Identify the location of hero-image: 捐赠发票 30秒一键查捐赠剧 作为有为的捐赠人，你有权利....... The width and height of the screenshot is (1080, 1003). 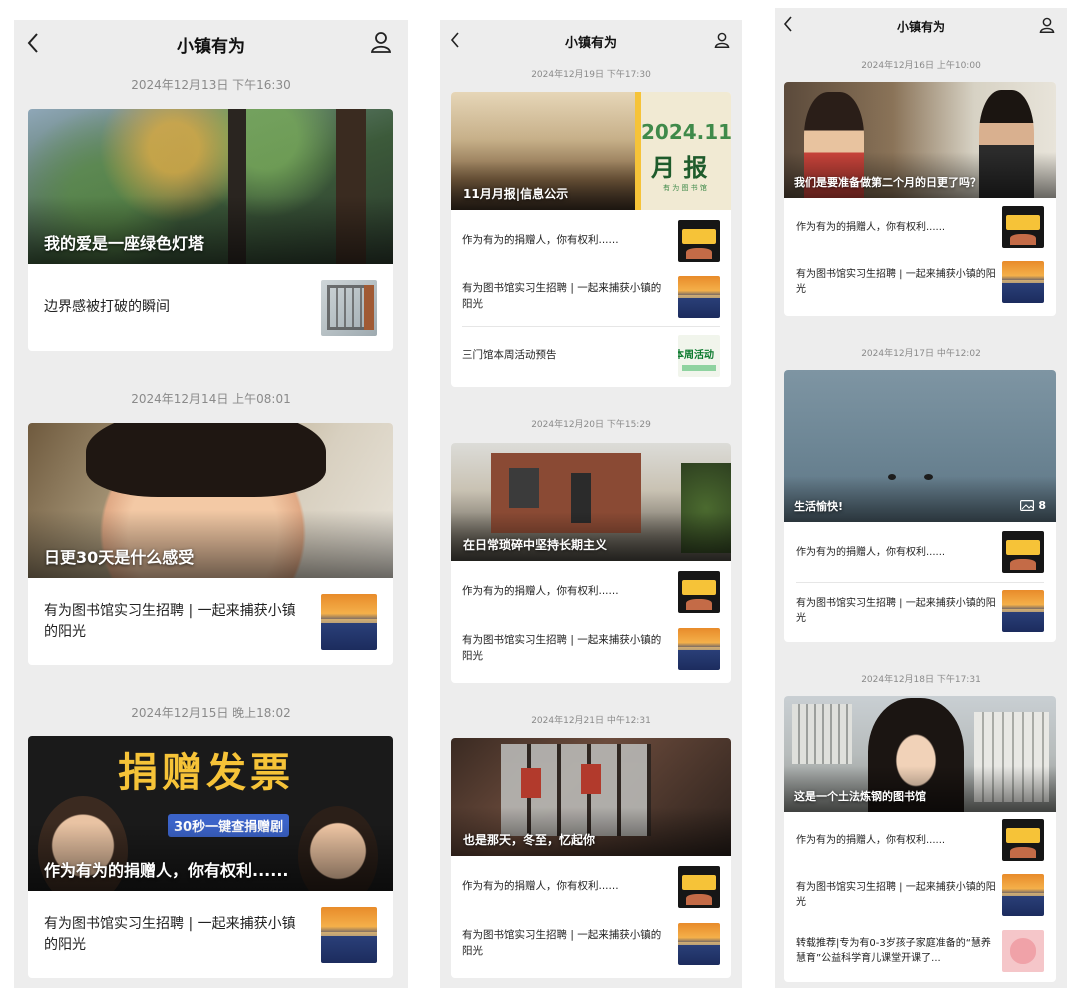
(210, 813).